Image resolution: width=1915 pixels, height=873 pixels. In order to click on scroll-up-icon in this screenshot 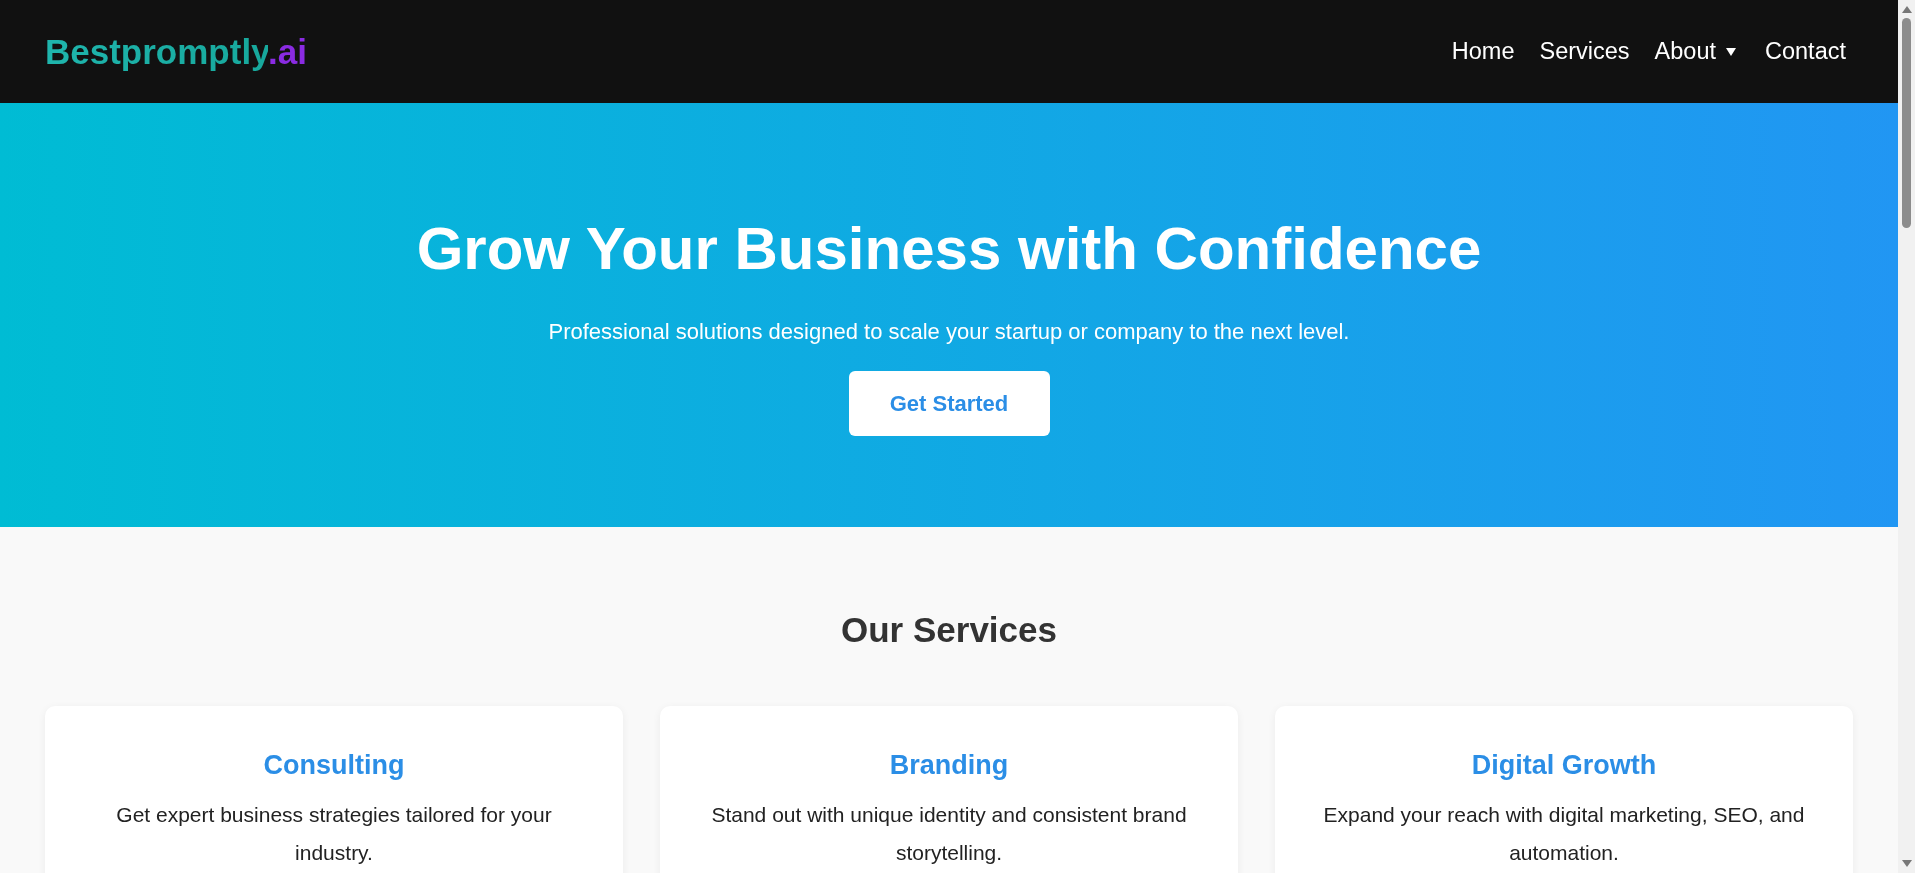, I will do `click(1906, 9)`.